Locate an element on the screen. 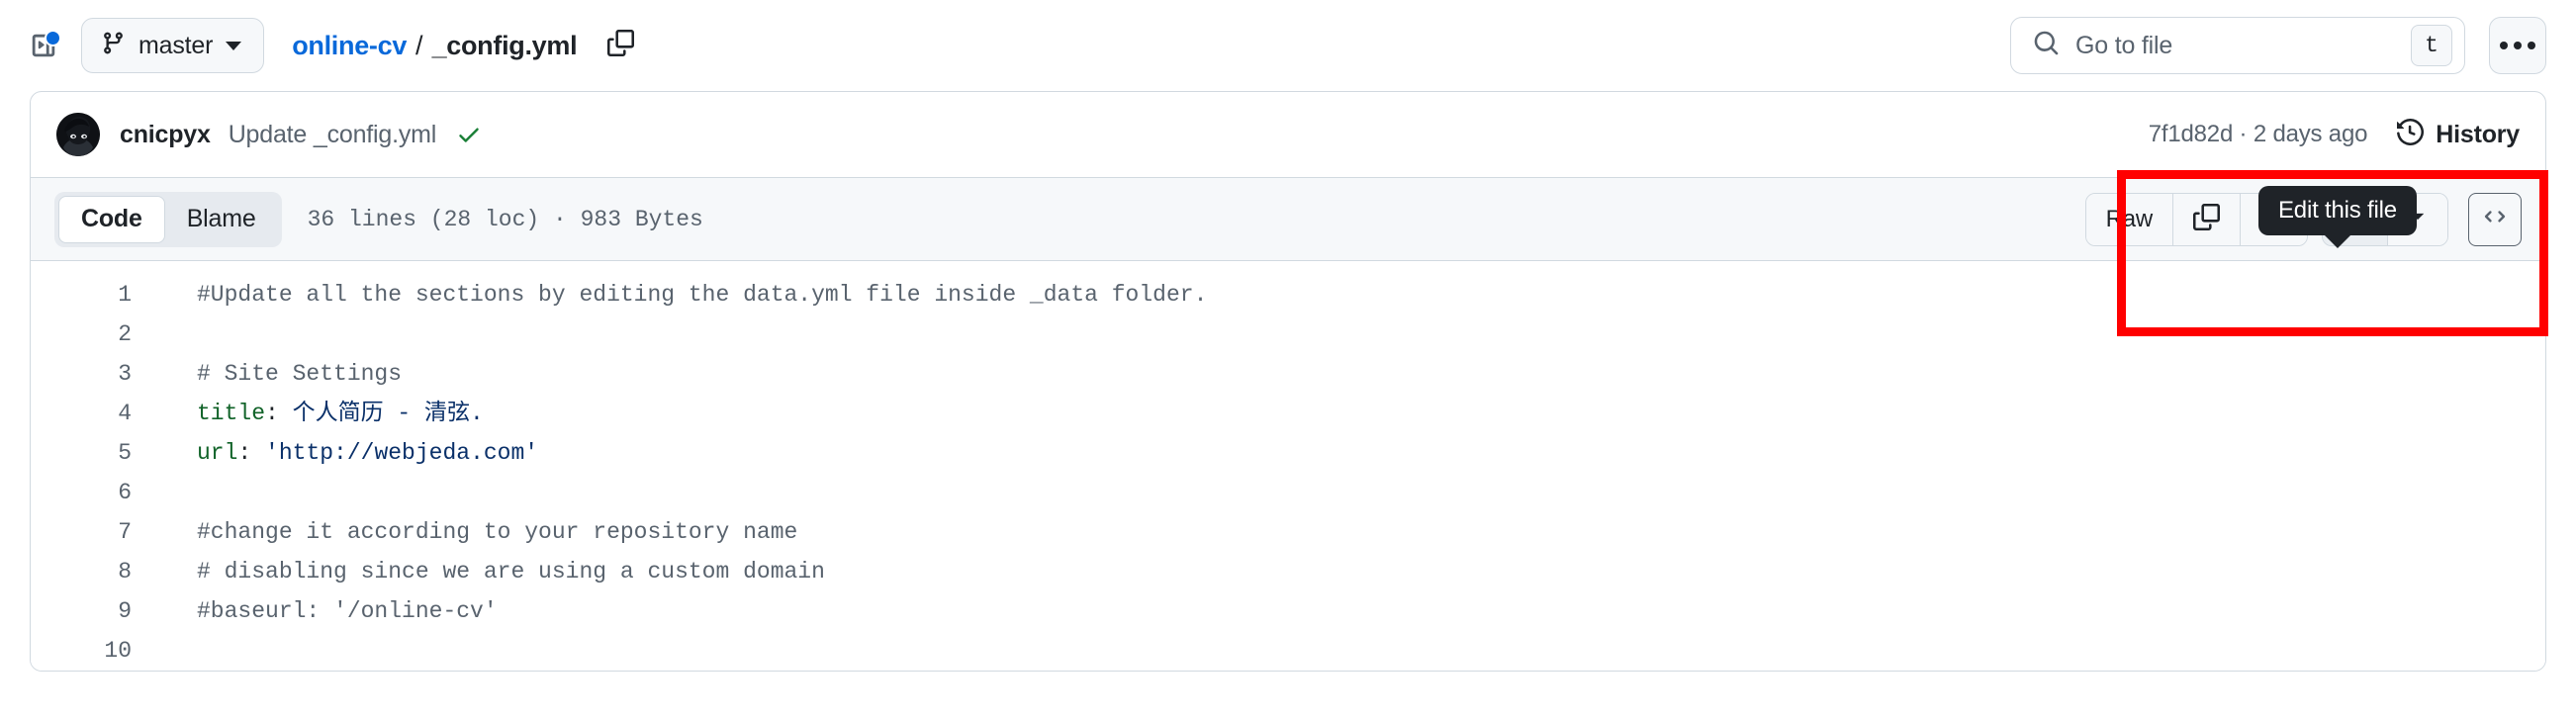  commit-relative-time: 2 days ago is located at coordinates (2310, 134).